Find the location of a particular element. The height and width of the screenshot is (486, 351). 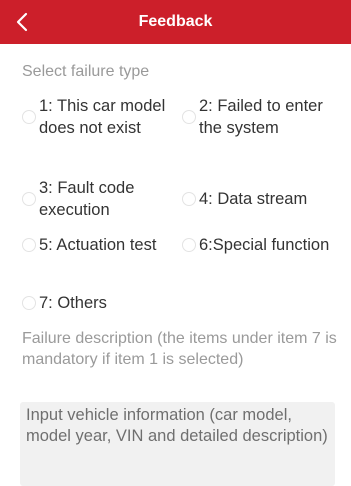

option-2-label: 2: Failed to enter the system is located at coordinates (261, 117).